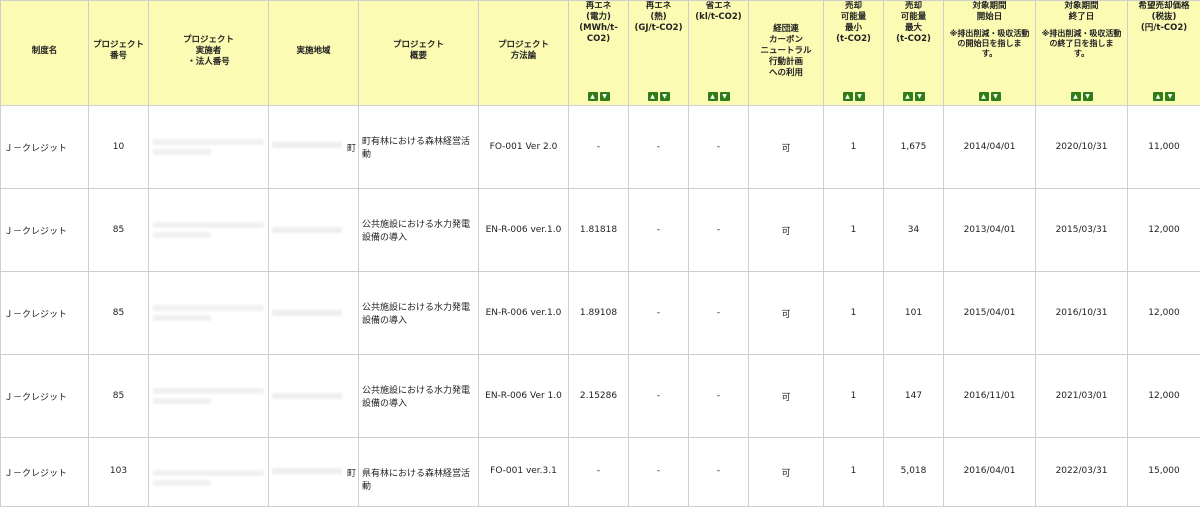  I want to click on column-header-label: 希望売却価格 (税抜) (円/t-CO2), so click(1164, 17).